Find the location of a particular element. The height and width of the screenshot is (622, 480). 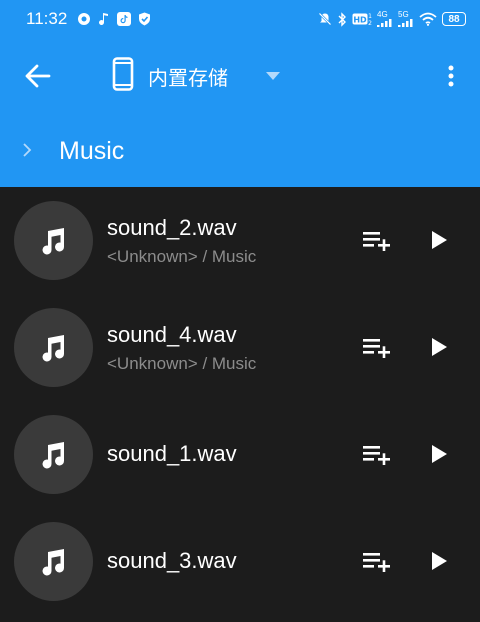

status-notification-icons is located at coordinates (114, 19).